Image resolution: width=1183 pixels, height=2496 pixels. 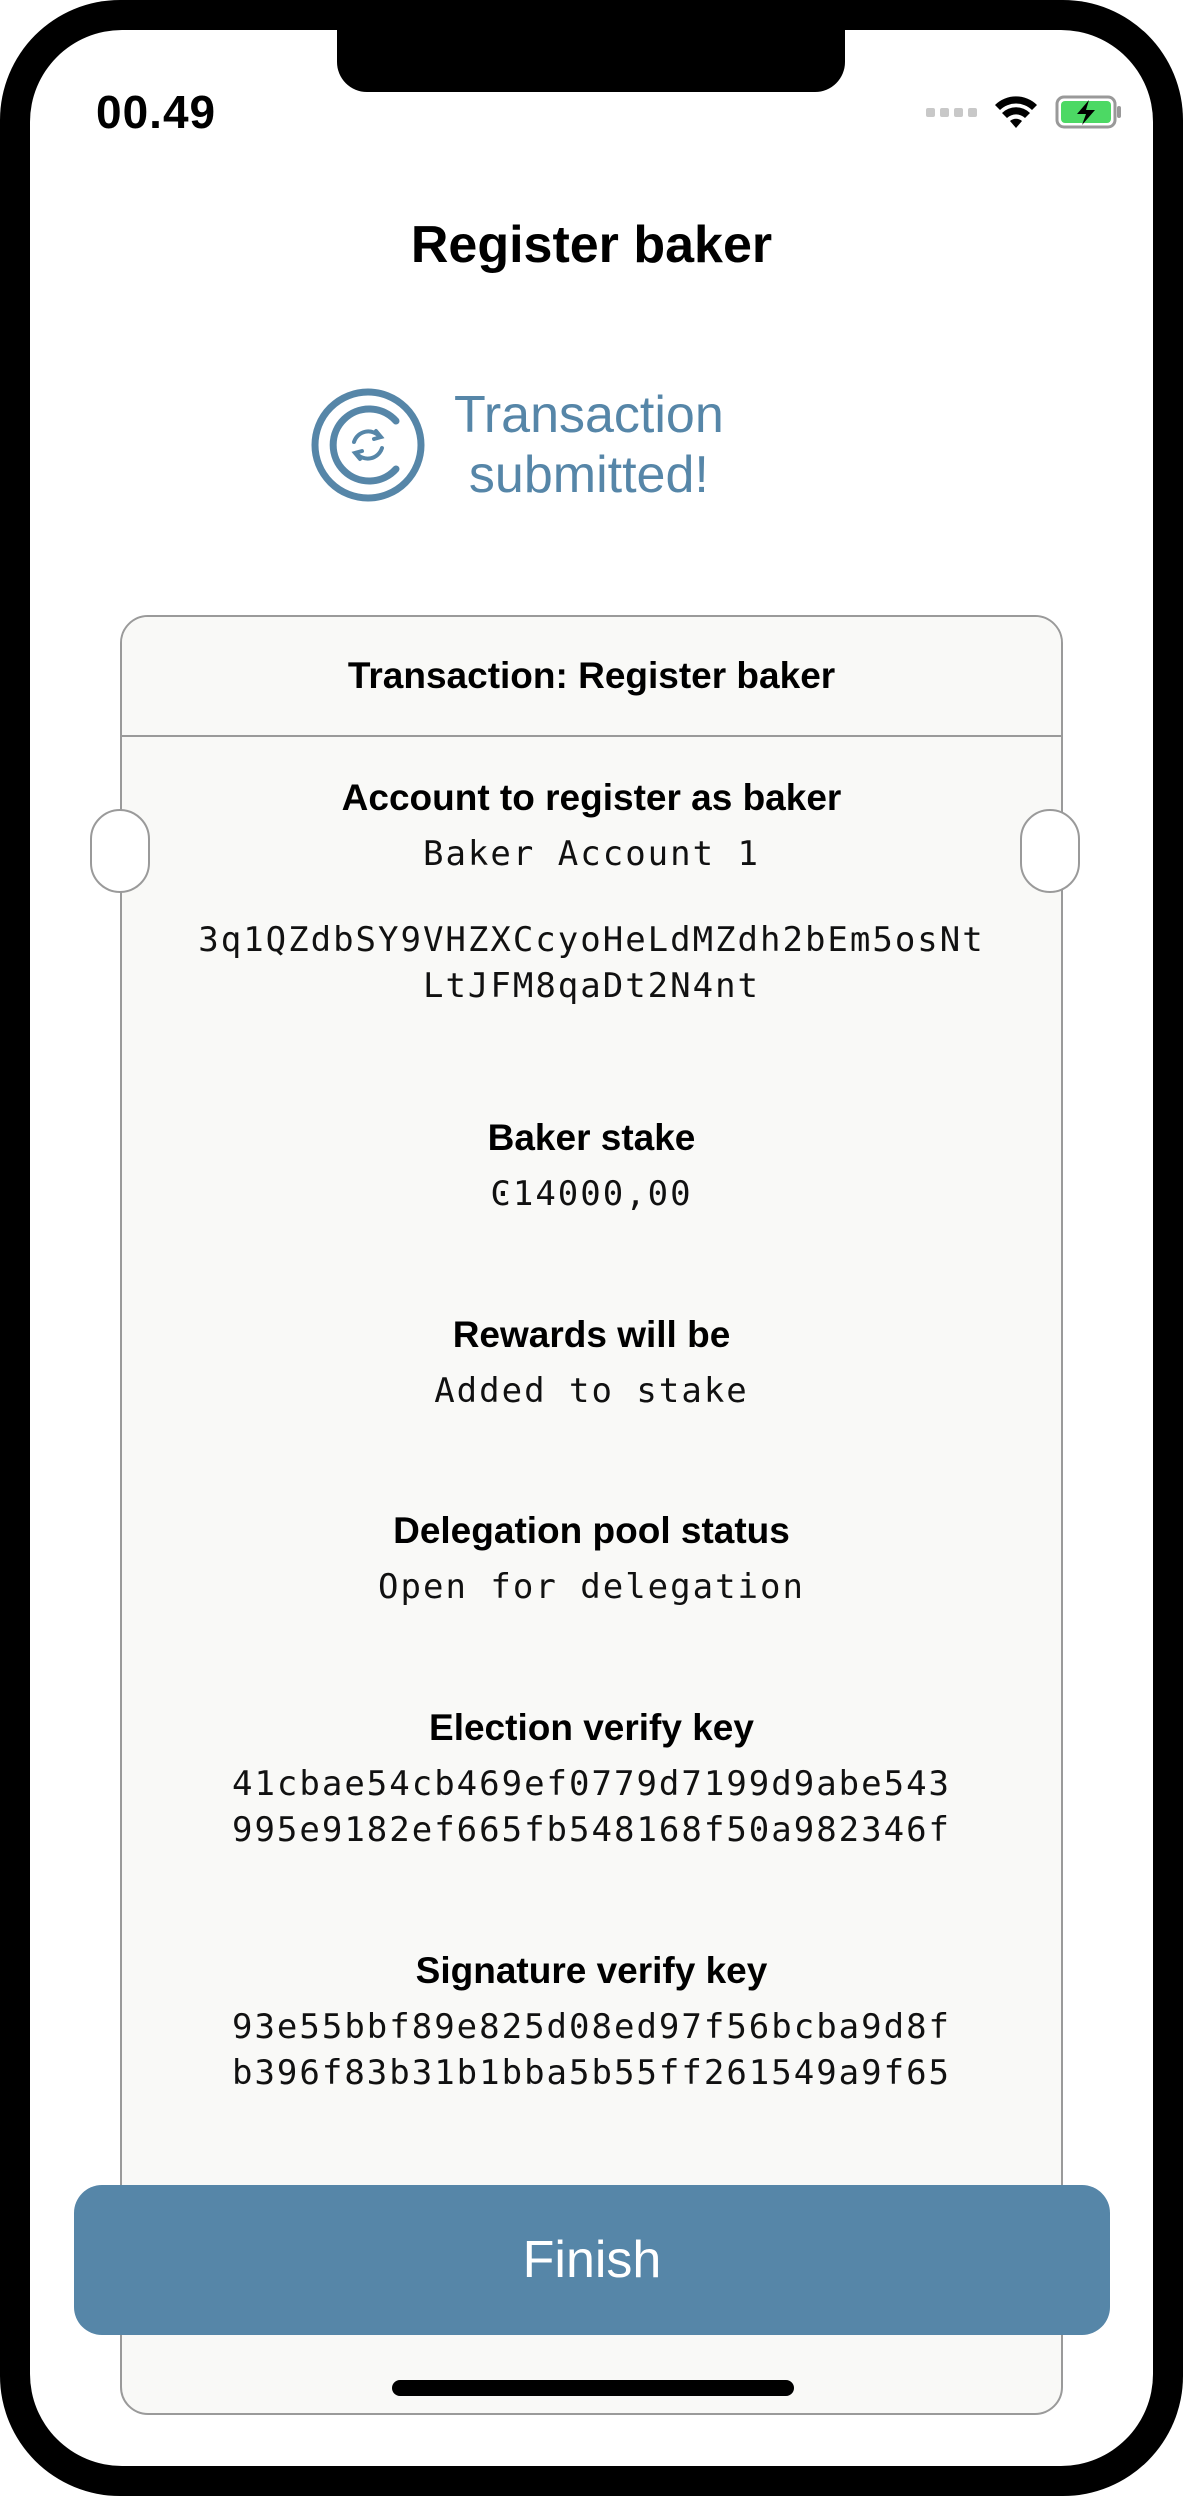 I want to click on wifi-icon, so click(x=1016, y=112).